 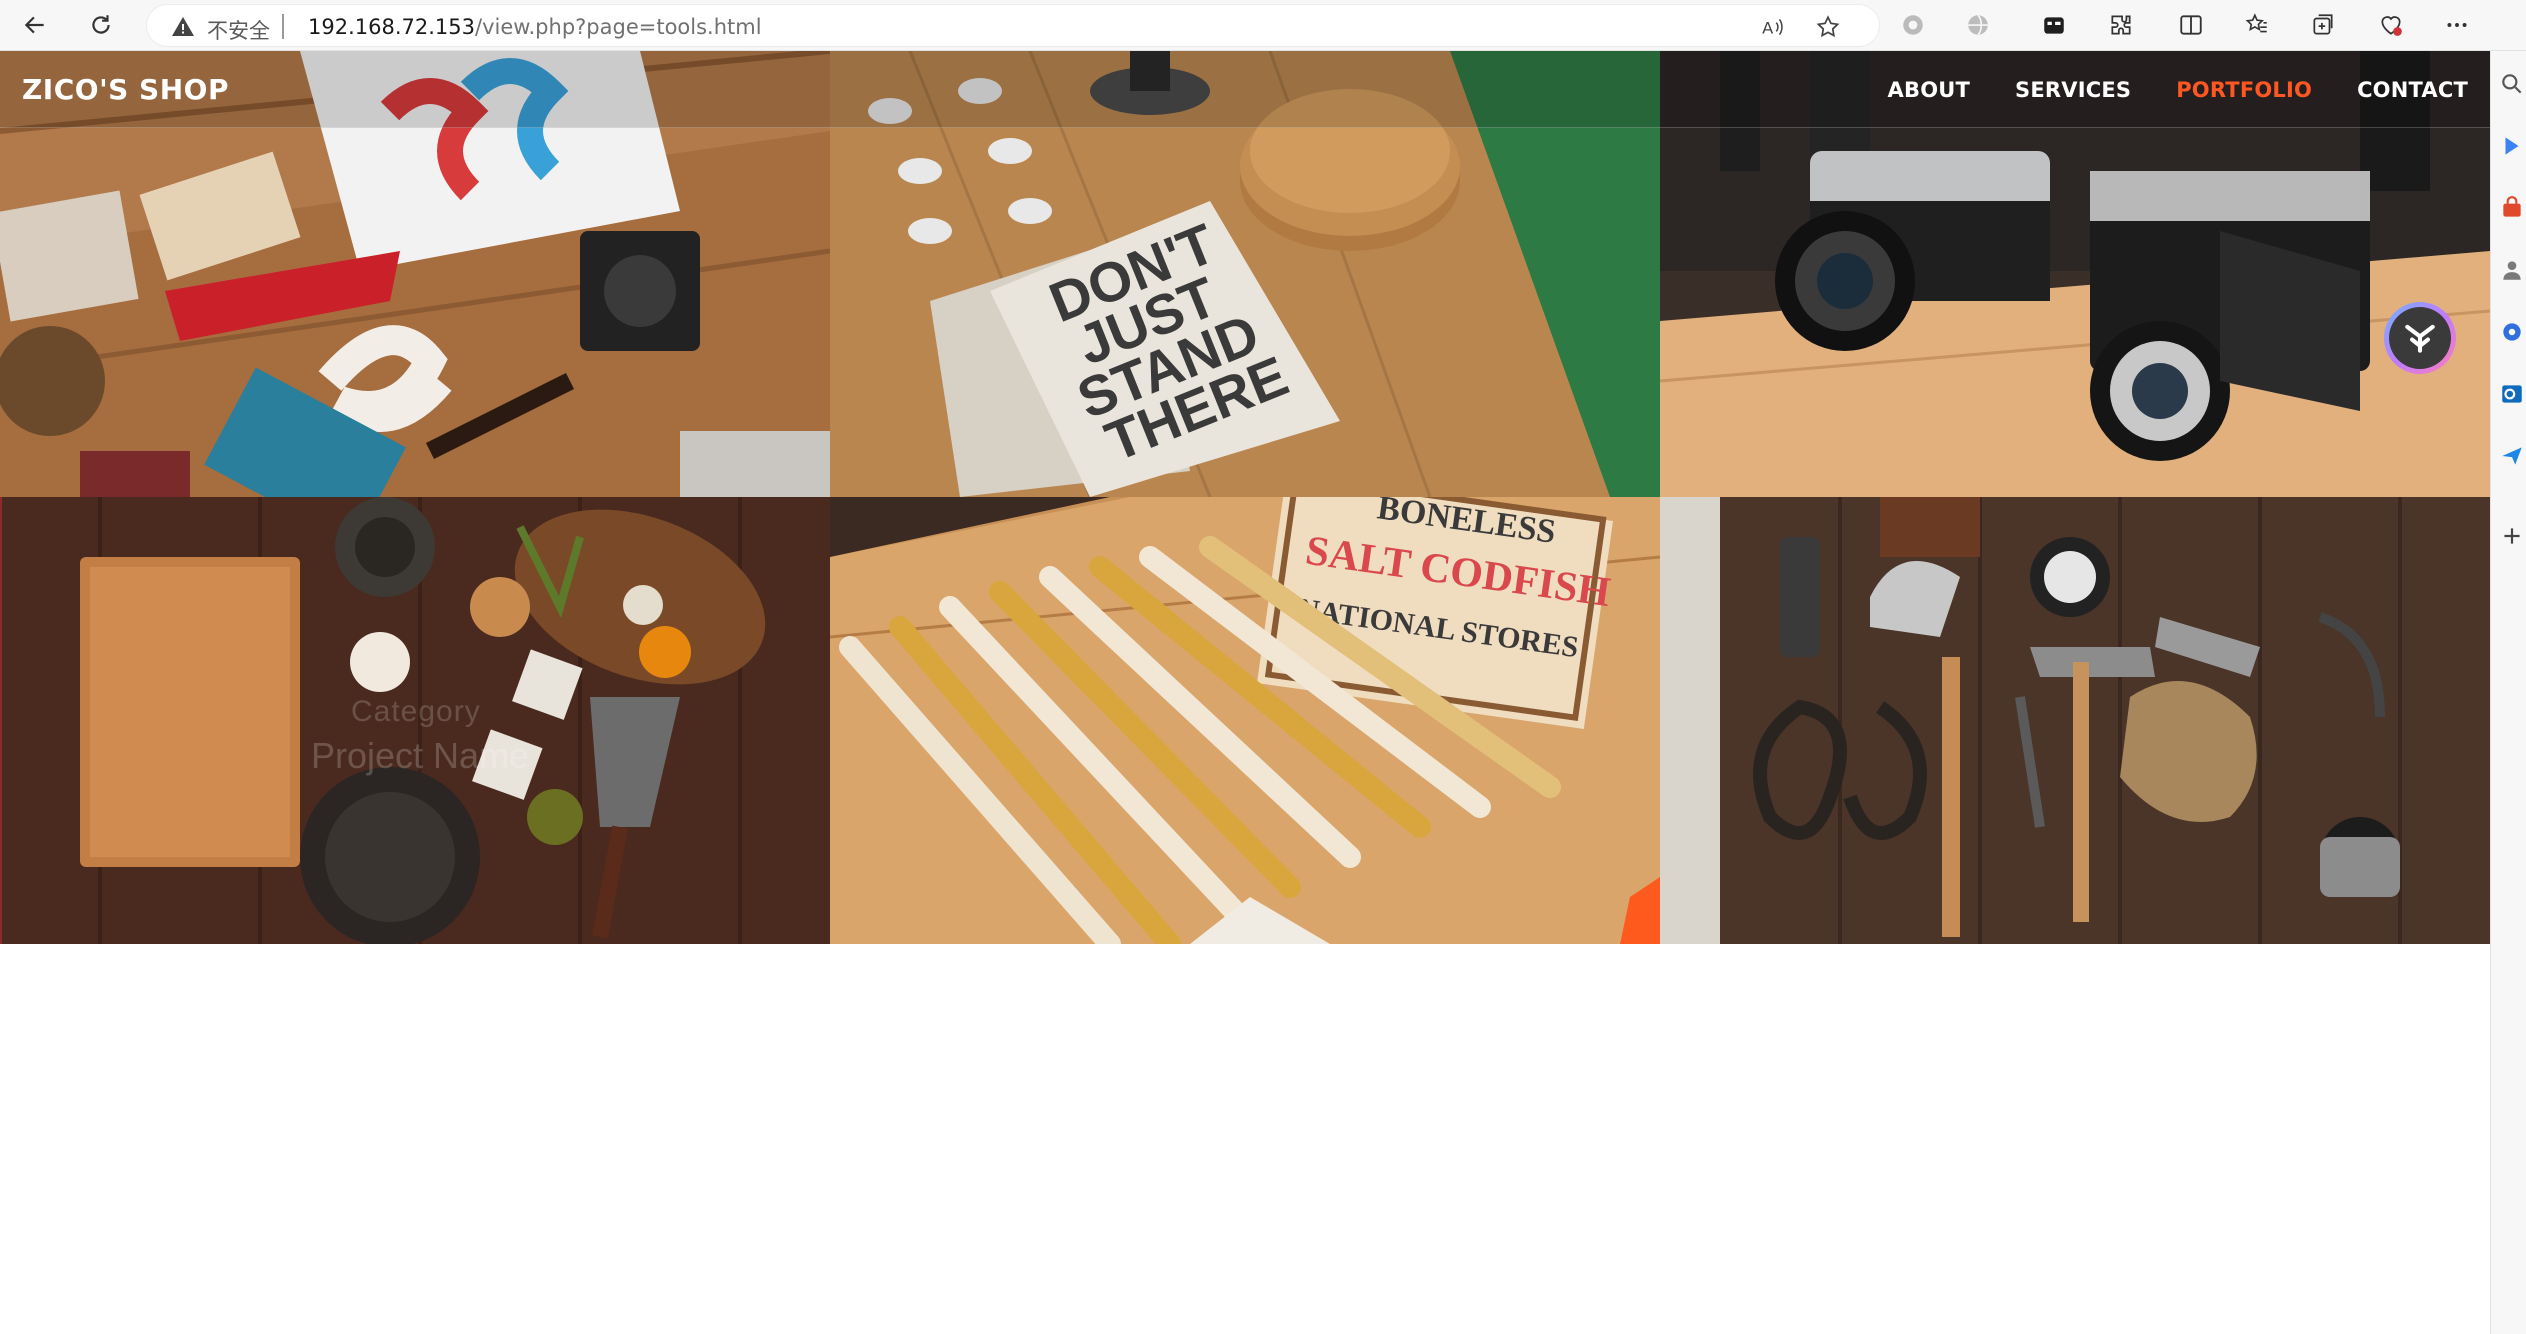 I want to click on sidebar-send-icon, so click(x=2511, y=456).